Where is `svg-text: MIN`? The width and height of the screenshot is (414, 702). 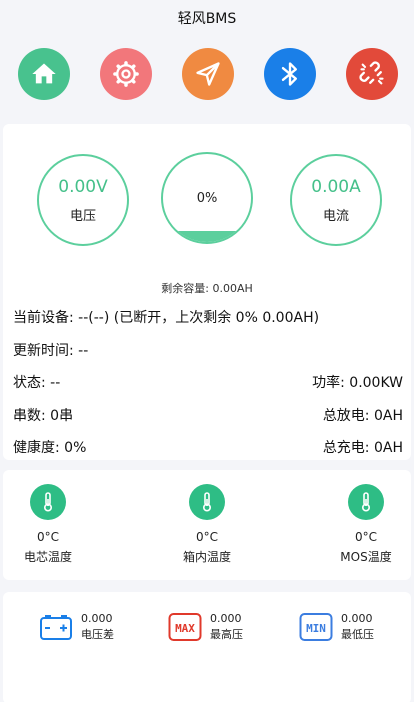
svg-text: MIN is located at coordinates (316, 628).